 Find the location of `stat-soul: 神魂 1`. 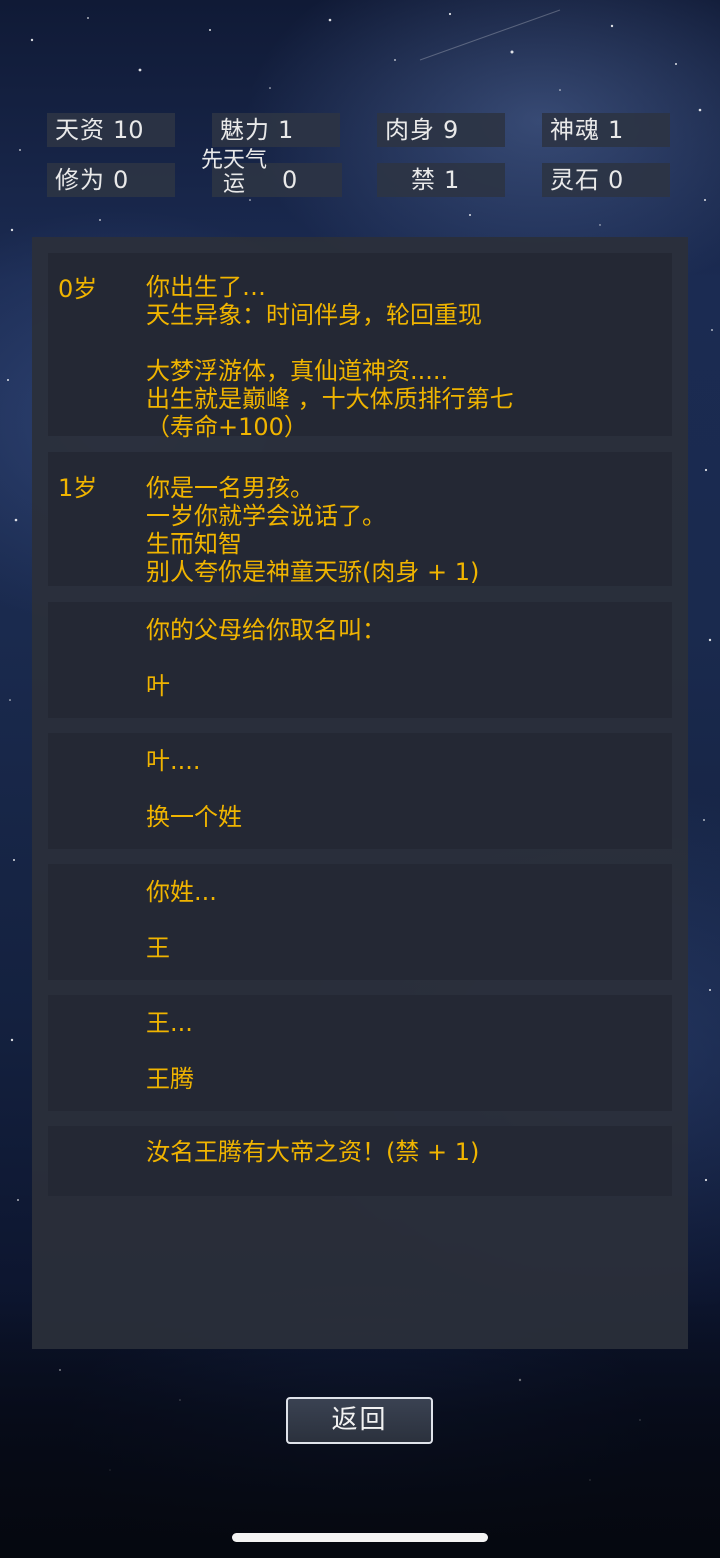

stat-soul: 神魂 1 is located at coordinates (606, 130).